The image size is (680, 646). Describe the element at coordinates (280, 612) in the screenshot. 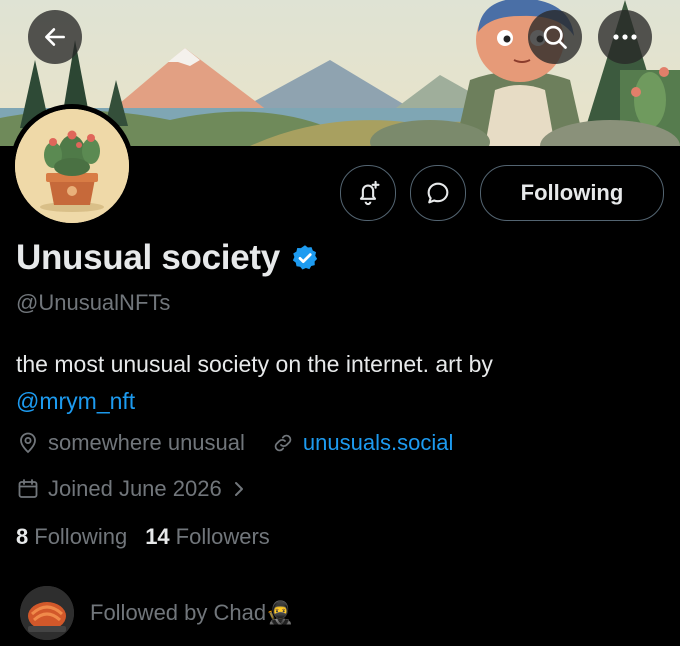

I see `ninja-emoji: 🥷` at that location.